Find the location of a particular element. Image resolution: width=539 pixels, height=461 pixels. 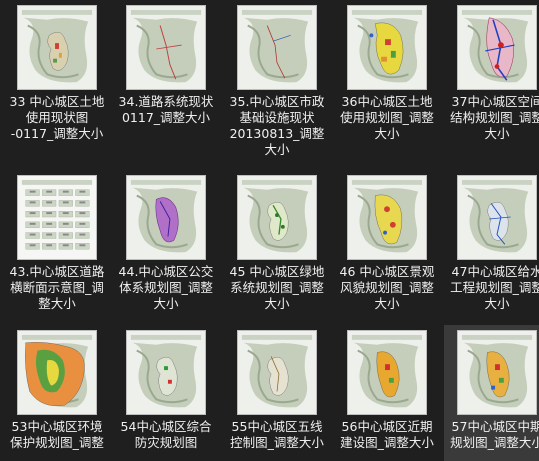

file-name: 57中心城区中期 规划图_调整大小 is located at coordinates (494, 434).